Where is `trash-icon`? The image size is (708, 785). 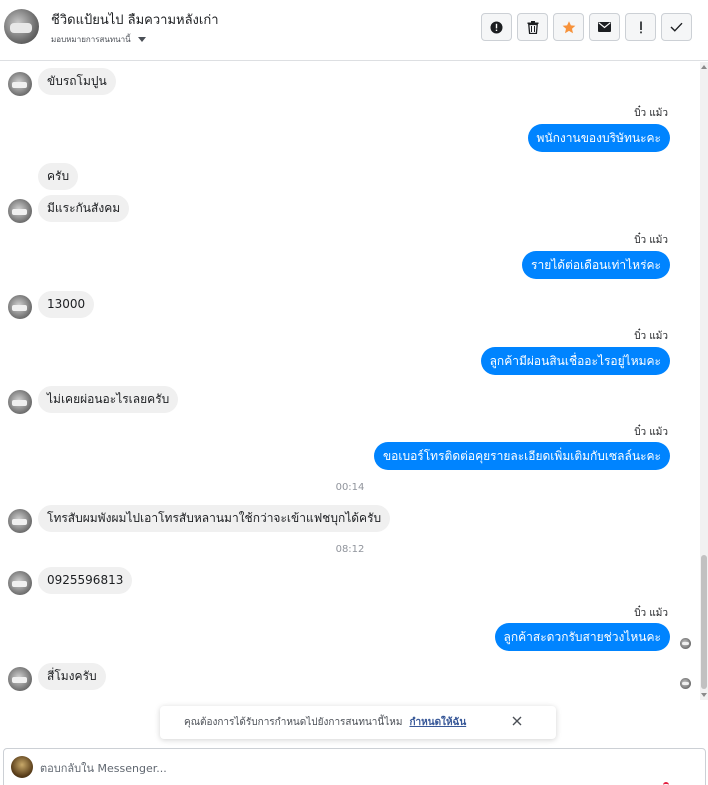
trash-icon is located at coordinates (532, 27).